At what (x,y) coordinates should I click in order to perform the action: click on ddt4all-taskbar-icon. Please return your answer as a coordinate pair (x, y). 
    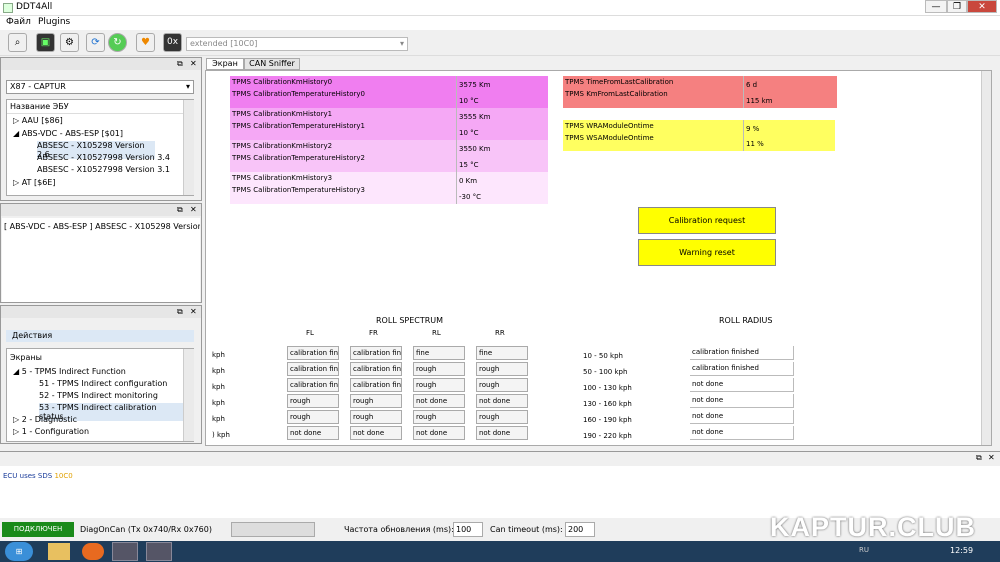
    Looking at the image, I should click on (159, 551).